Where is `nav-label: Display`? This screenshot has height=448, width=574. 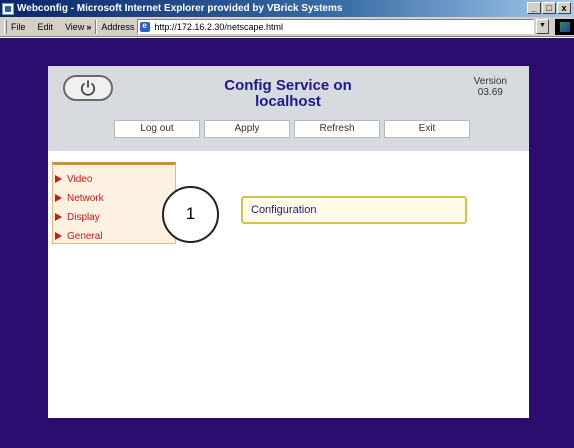 nav-label: Display is located at coordinates (83, 217).